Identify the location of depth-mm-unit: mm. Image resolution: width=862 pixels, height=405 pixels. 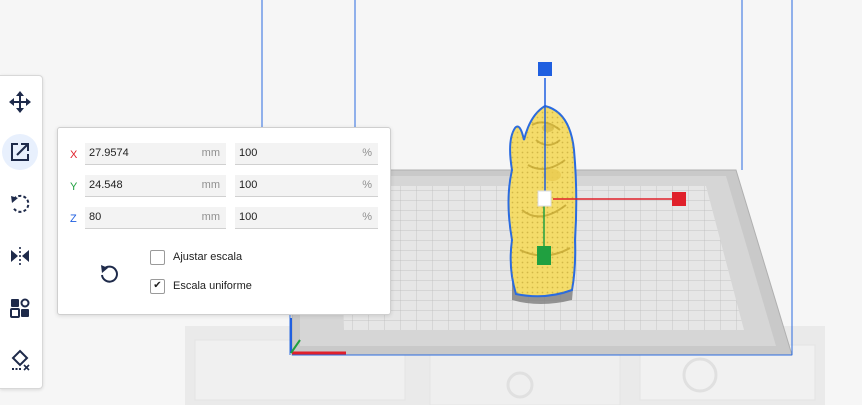
(210, 185).